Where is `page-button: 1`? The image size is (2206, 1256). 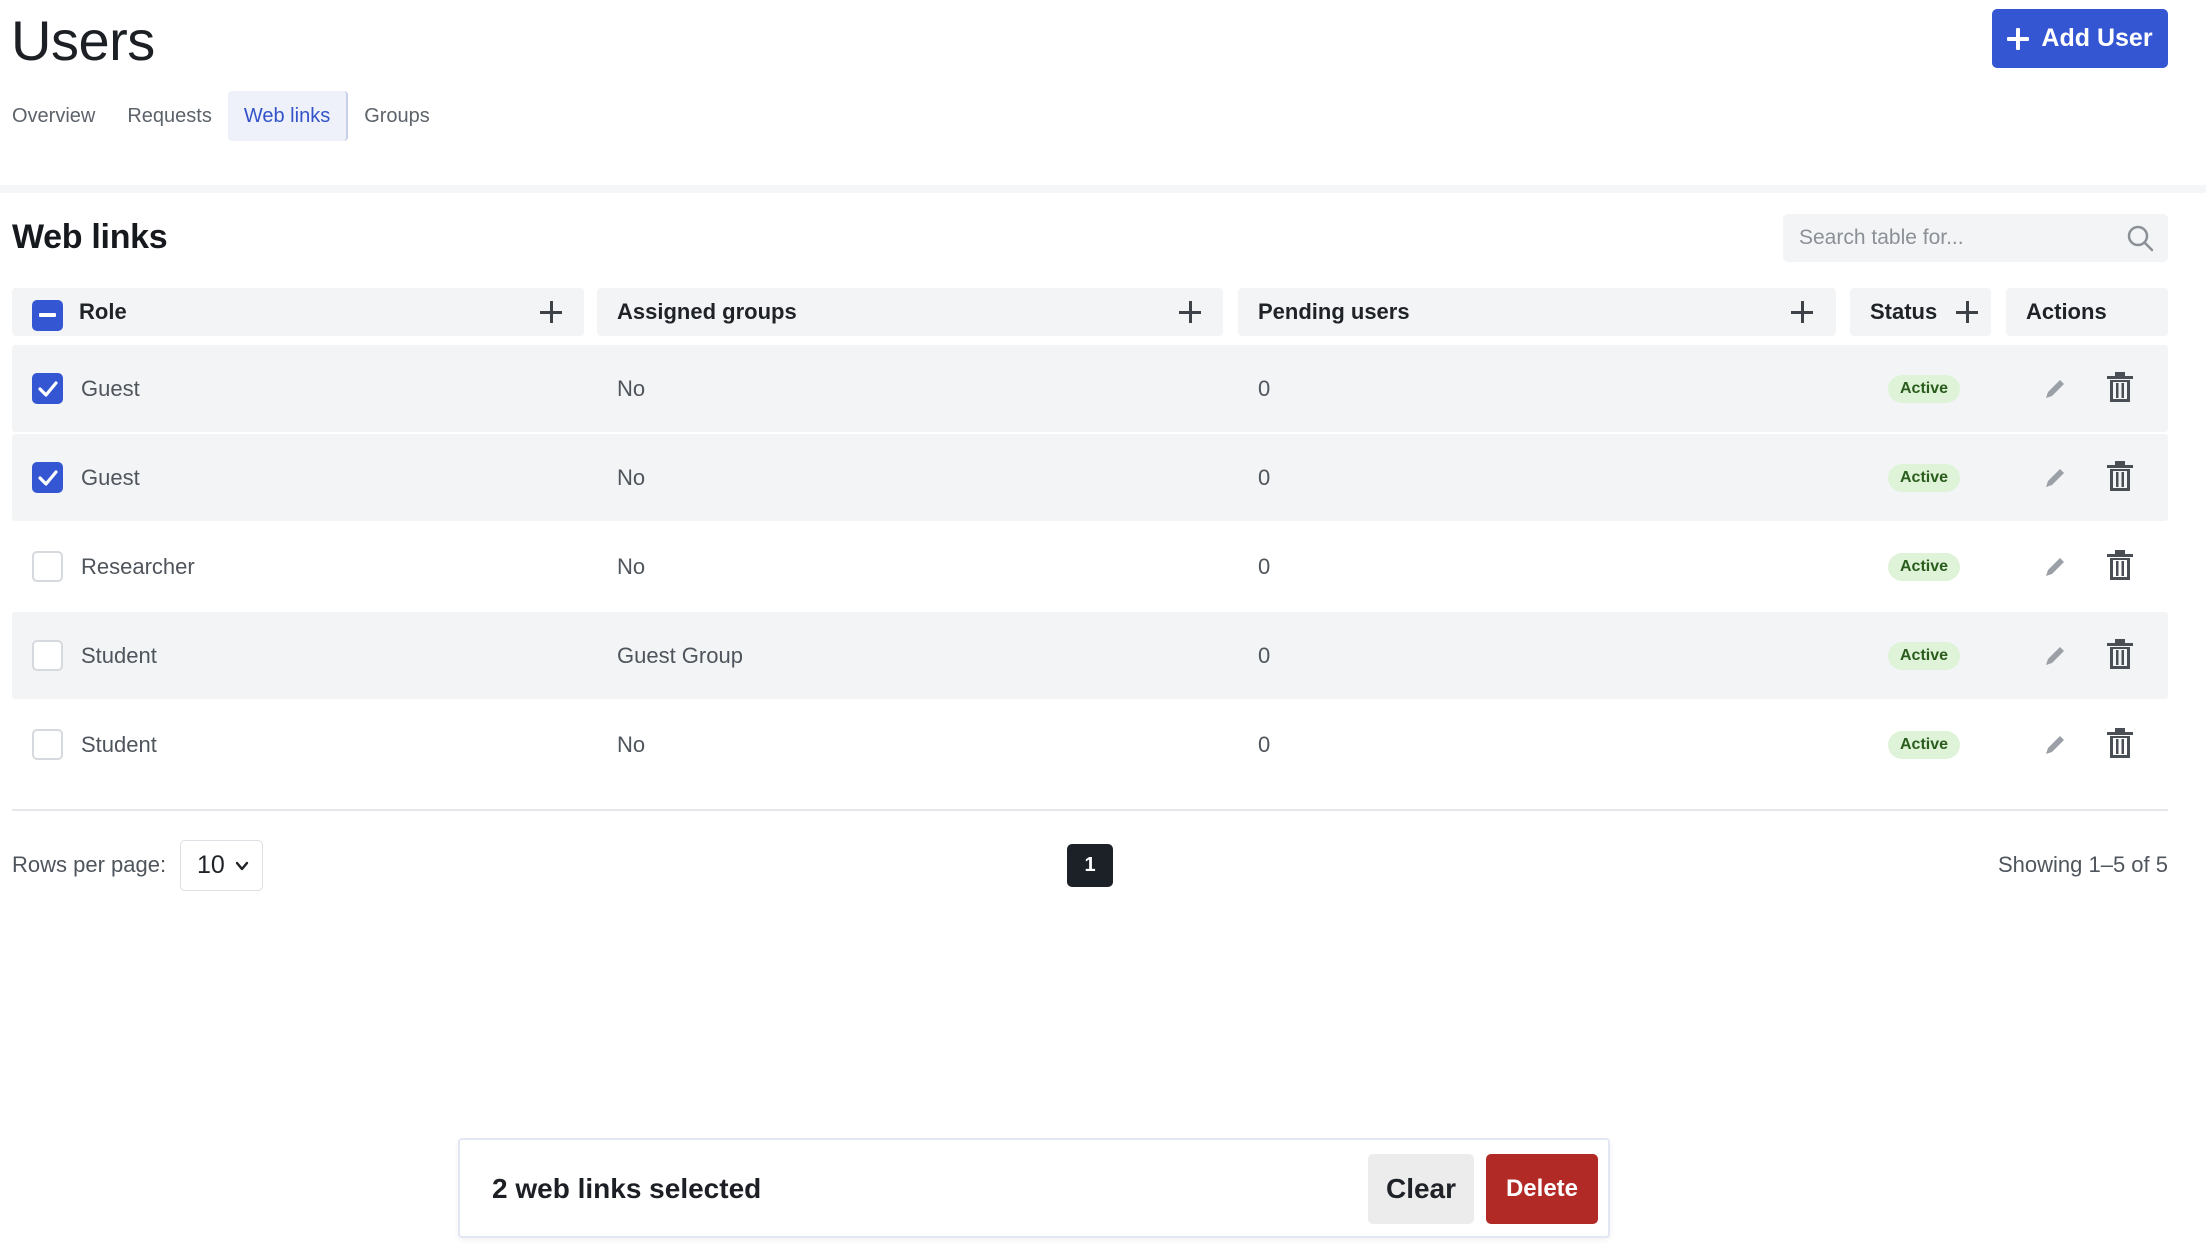 page-button: 1 is located at coordinates (1090, 865).